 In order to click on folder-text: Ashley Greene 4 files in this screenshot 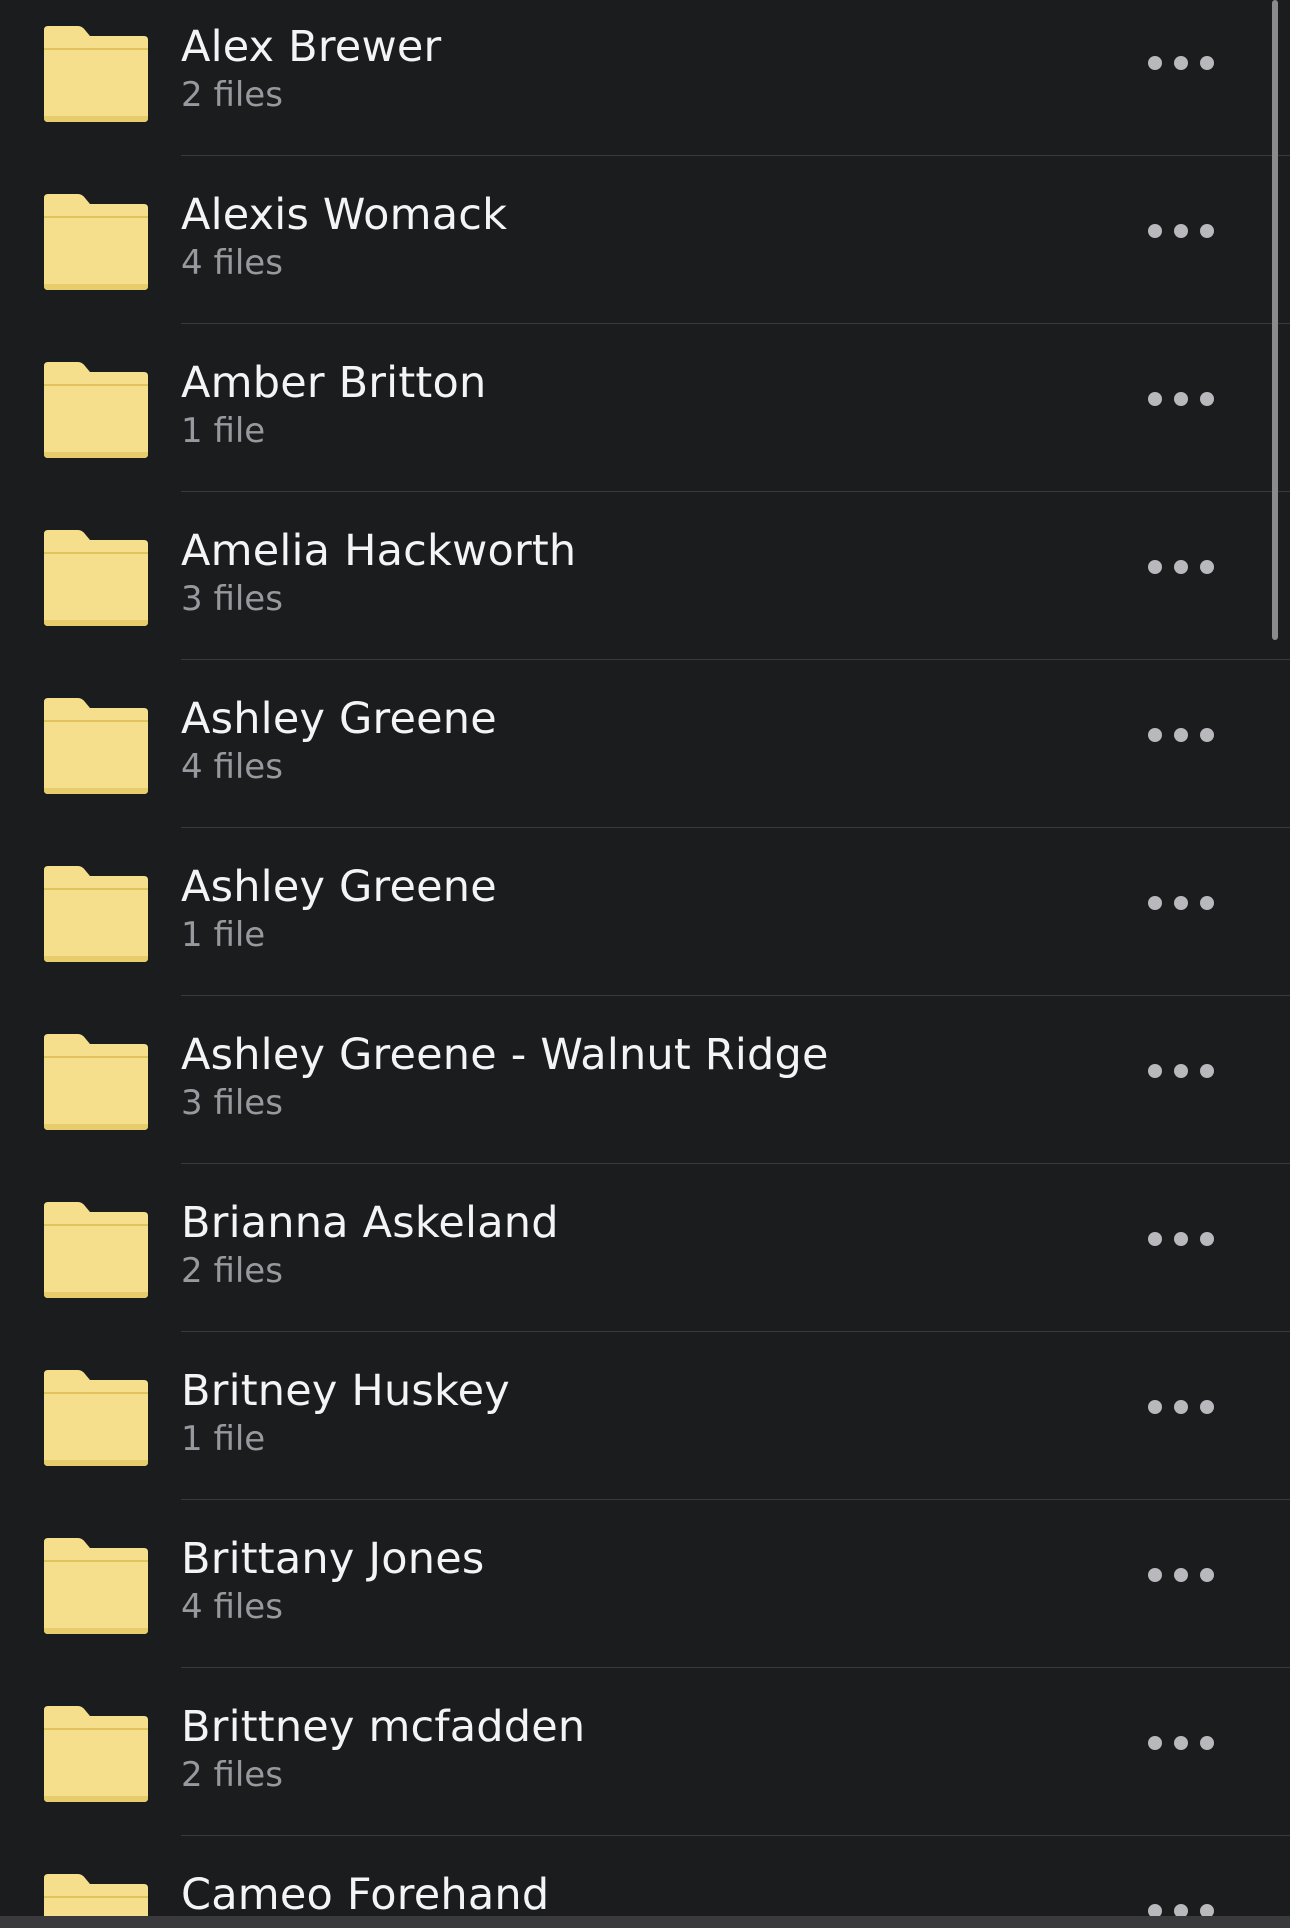, I will do `click(339, 741)`.